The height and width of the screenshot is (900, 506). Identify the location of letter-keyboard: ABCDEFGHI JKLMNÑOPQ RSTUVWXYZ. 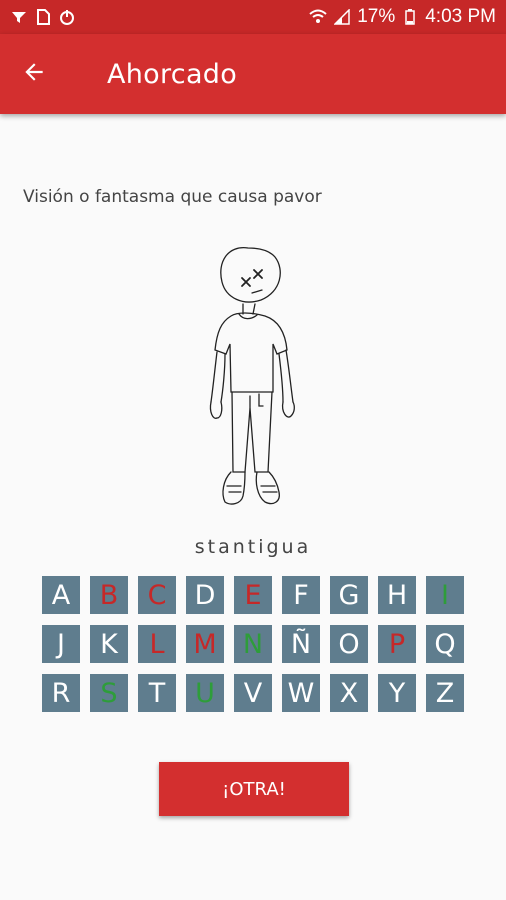
(254, 644).